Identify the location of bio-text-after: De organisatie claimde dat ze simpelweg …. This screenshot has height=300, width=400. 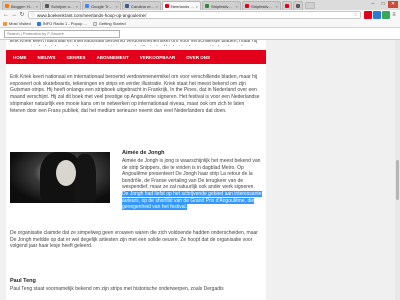
(134, 240).